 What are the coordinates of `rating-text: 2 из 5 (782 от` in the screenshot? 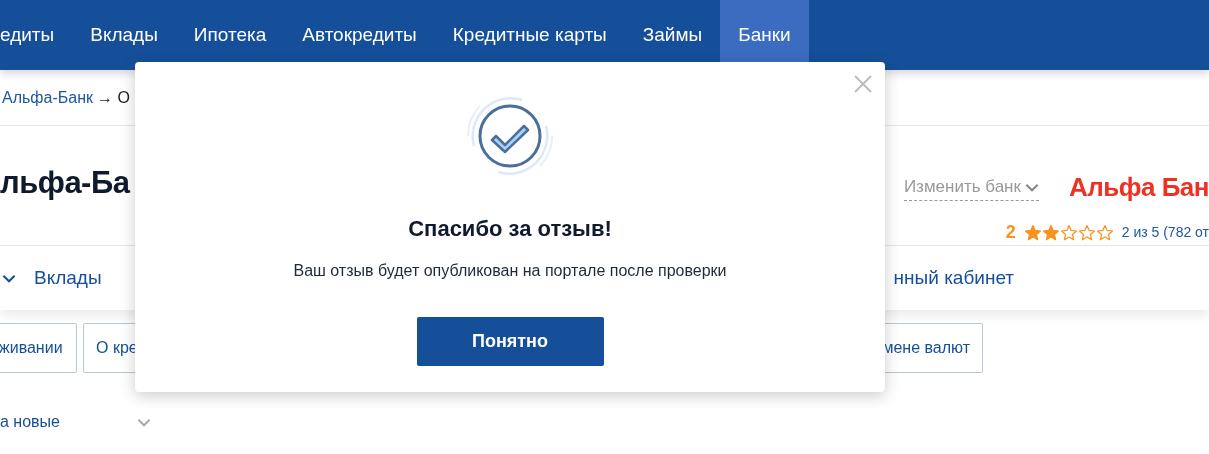 It's located at (1165, 232).